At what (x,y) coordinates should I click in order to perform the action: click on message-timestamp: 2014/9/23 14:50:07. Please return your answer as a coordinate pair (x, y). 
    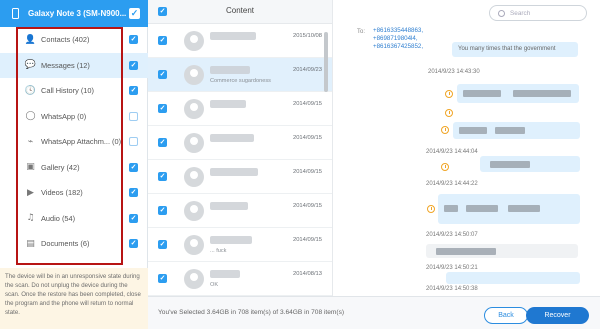
    Looking at the image, I should click on (452, 235).